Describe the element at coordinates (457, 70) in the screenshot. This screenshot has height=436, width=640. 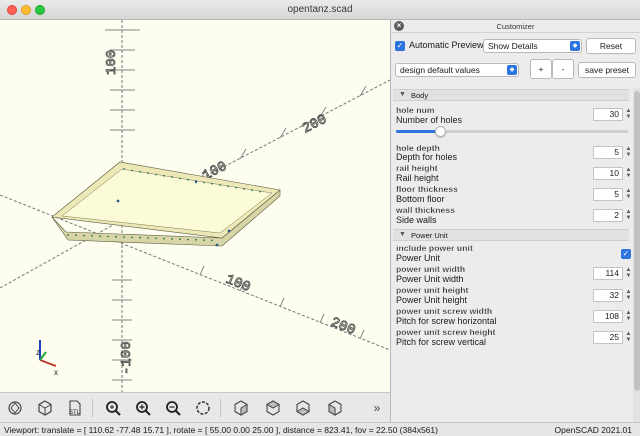
I see `preset-select: design default values ◆` at that location.